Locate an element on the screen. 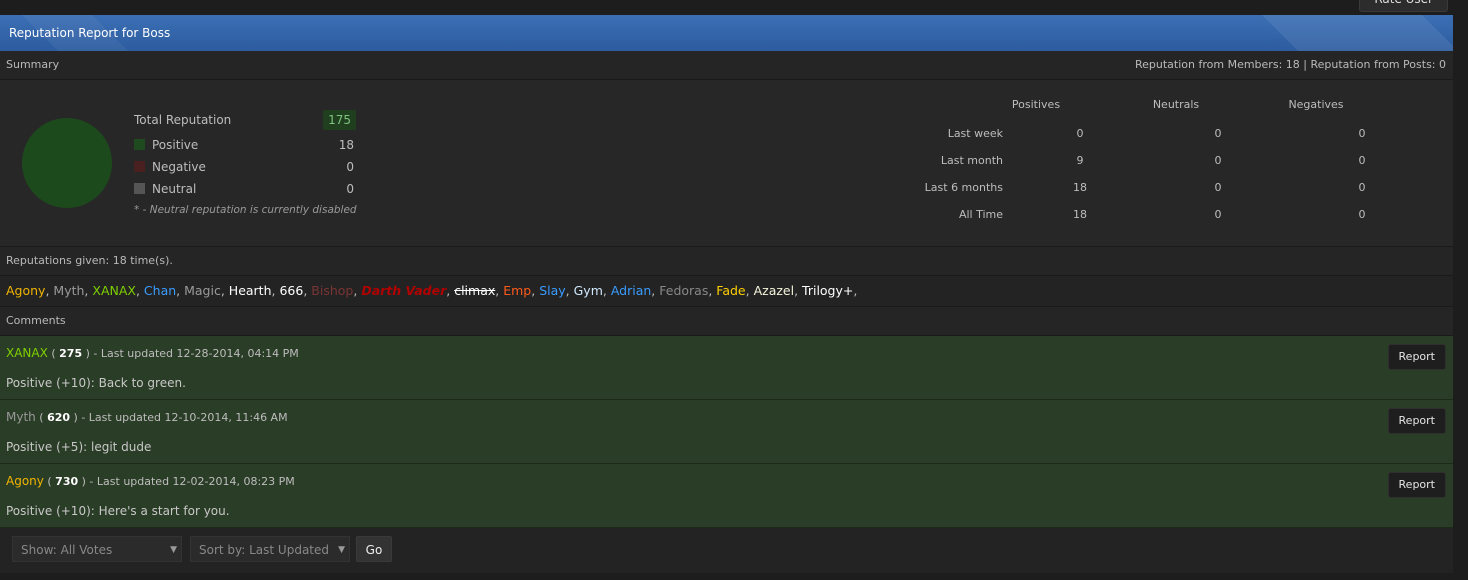 The width and height of the screenshot is (1468, 580). giver-link: Trilogy+ is located at coordinates (827, 290).